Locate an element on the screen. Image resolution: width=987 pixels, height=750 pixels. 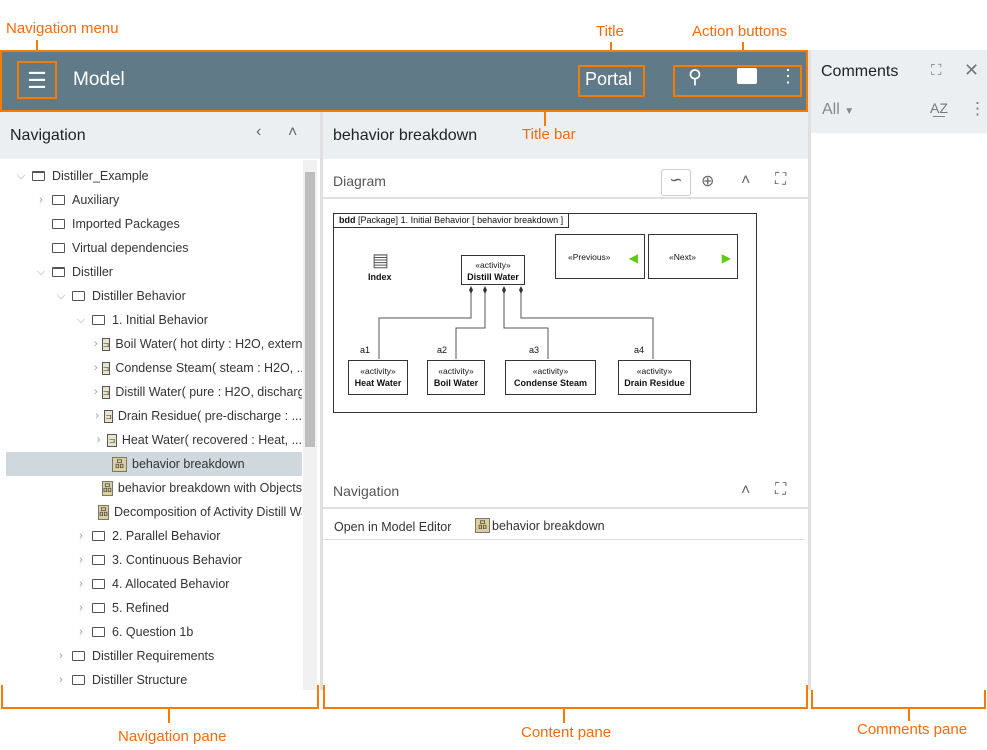
diagram-icon: 品 is located at coordinates (107, 488).